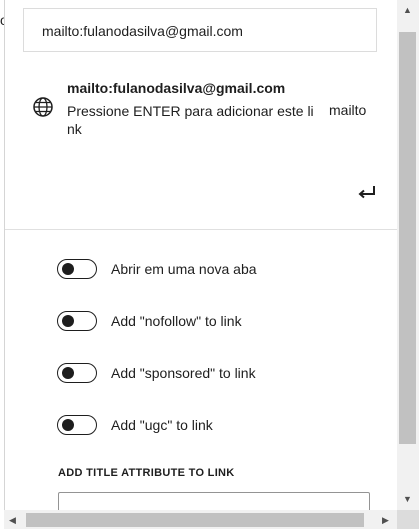 The height and width of the screenshot is (529, 419). I want to click on horizontal-scrollbar: ◀ ▶, so click(200, 519).